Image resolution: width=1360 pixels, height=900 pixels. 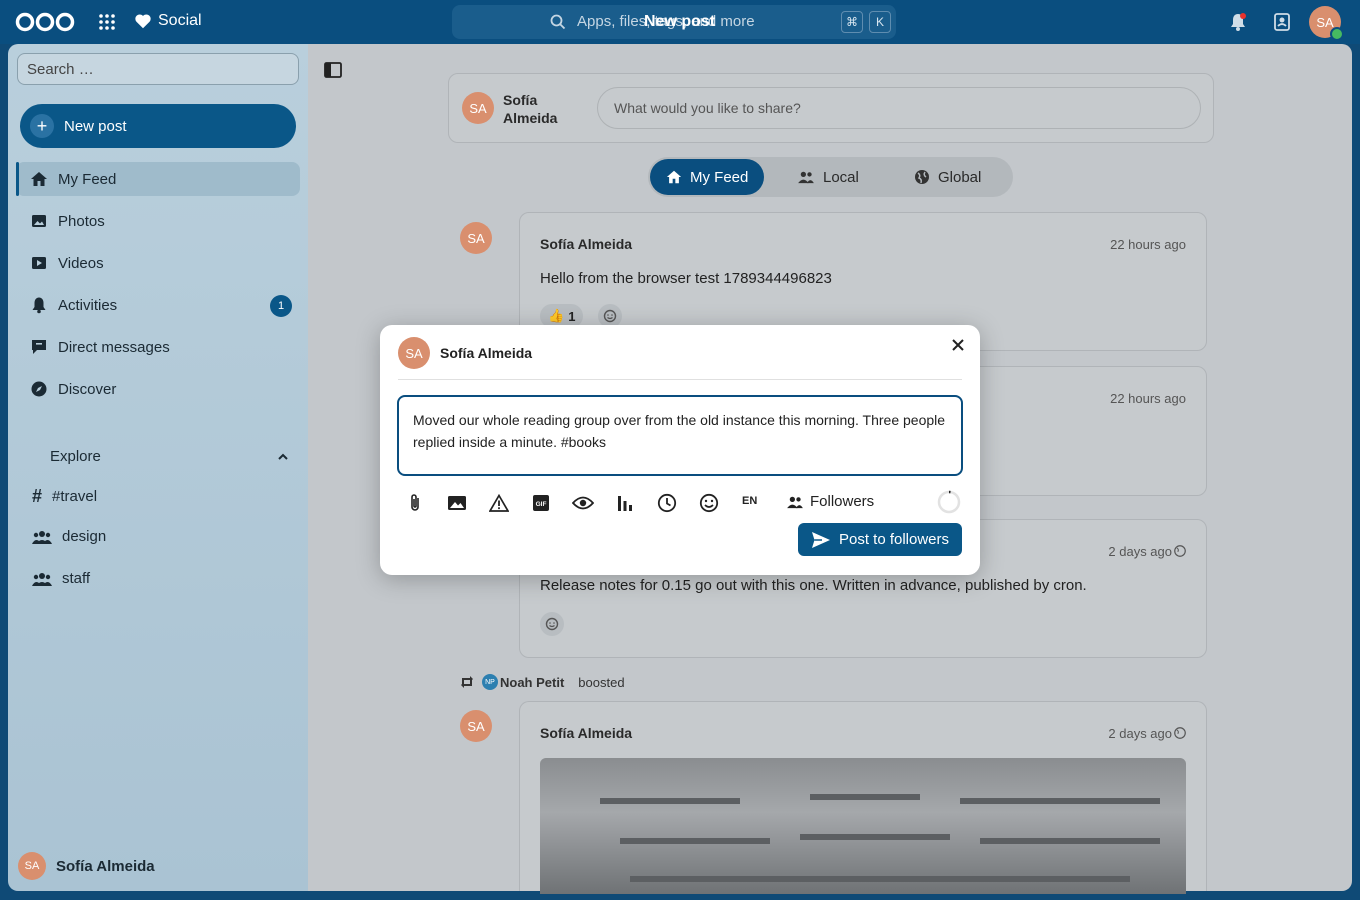 I want to click on explore-section-header: Explore, so click(x=75, y=456).